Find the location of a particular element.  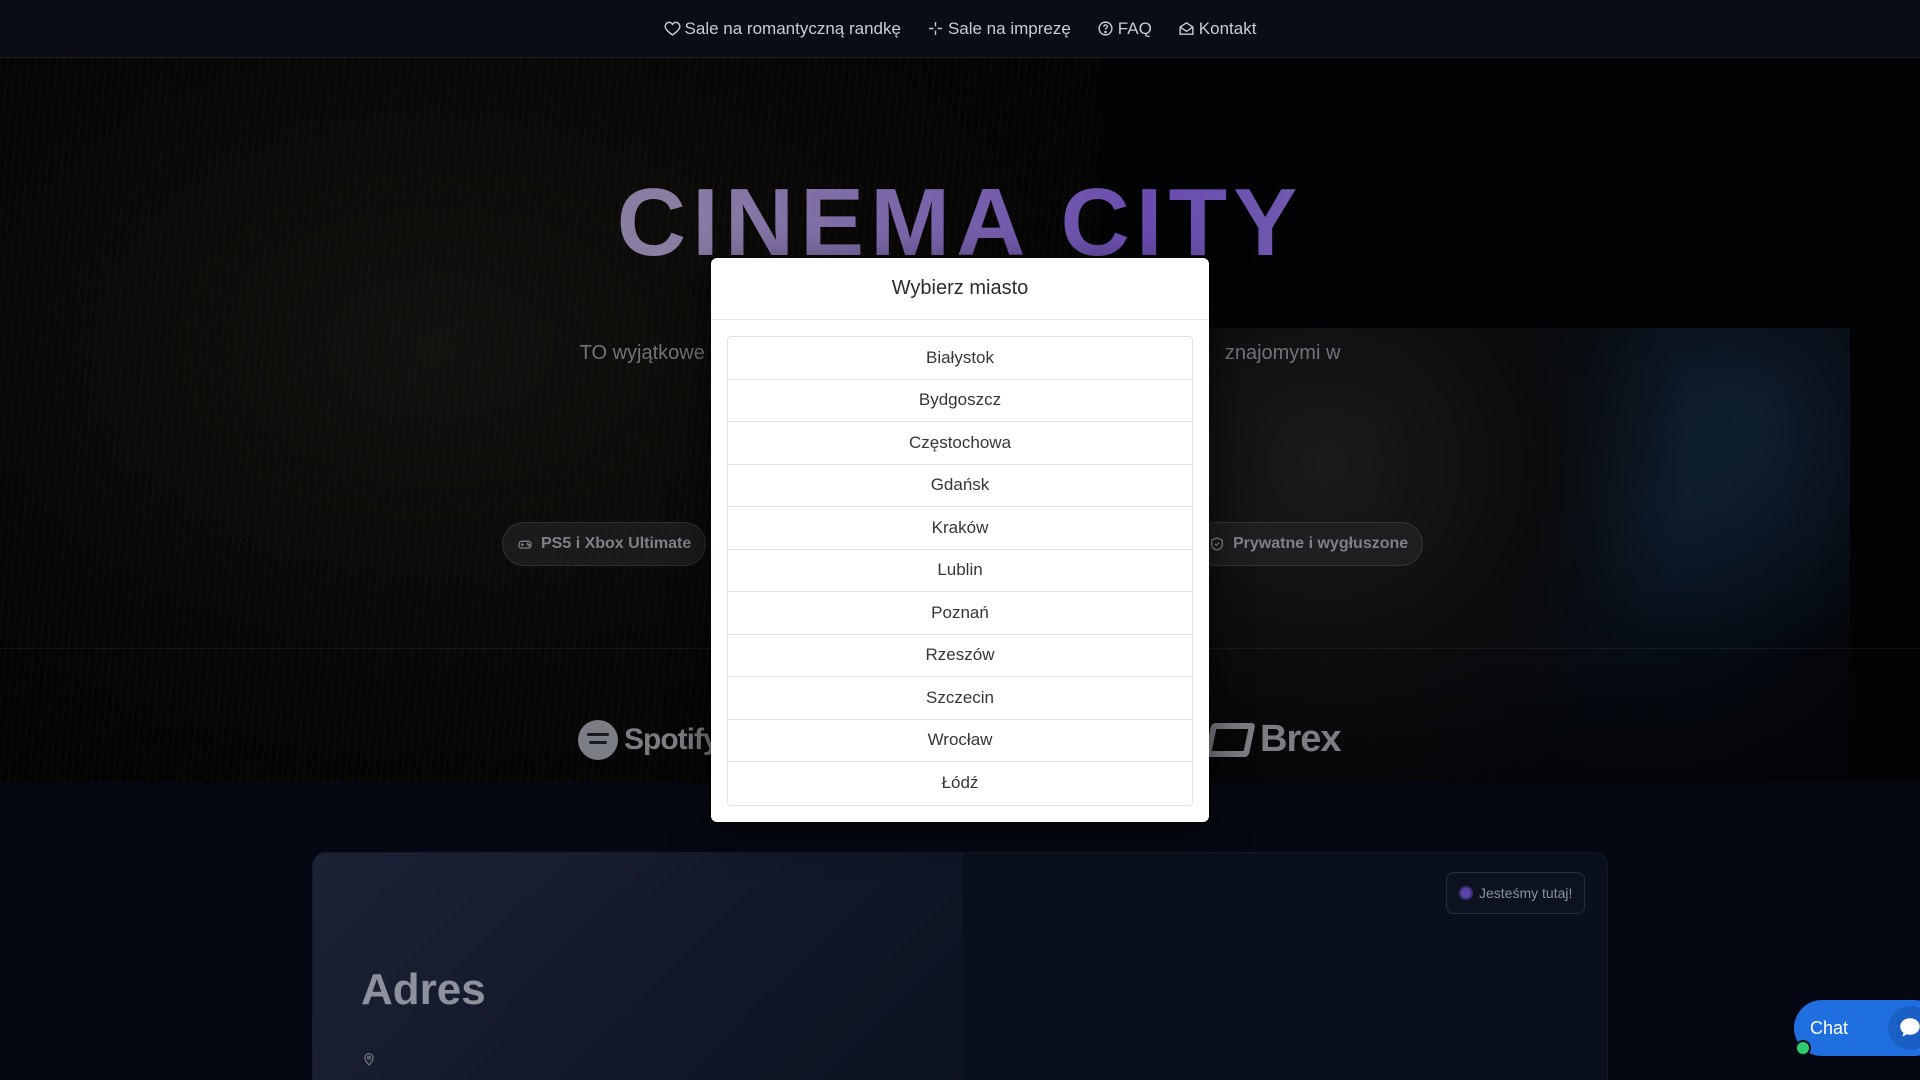

city-option: Łódź is located at coordinates (960, 783).